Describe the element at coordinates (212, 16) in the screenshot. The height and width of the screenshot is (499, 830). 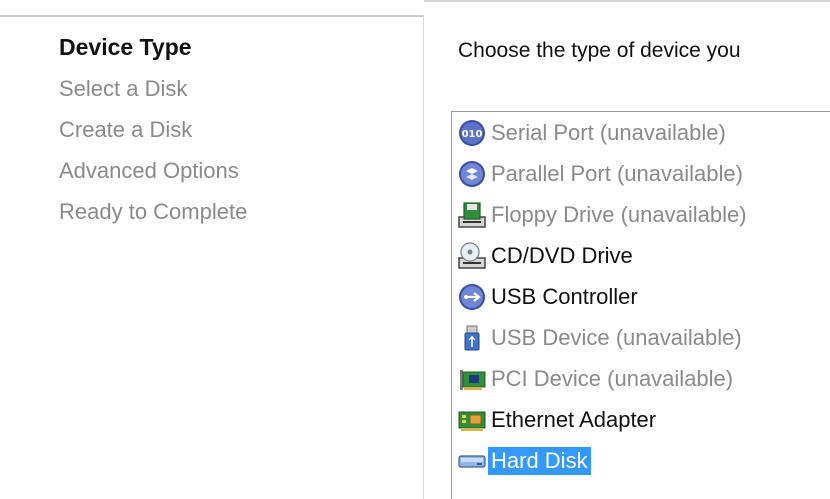
I see `top-divider` at that location.